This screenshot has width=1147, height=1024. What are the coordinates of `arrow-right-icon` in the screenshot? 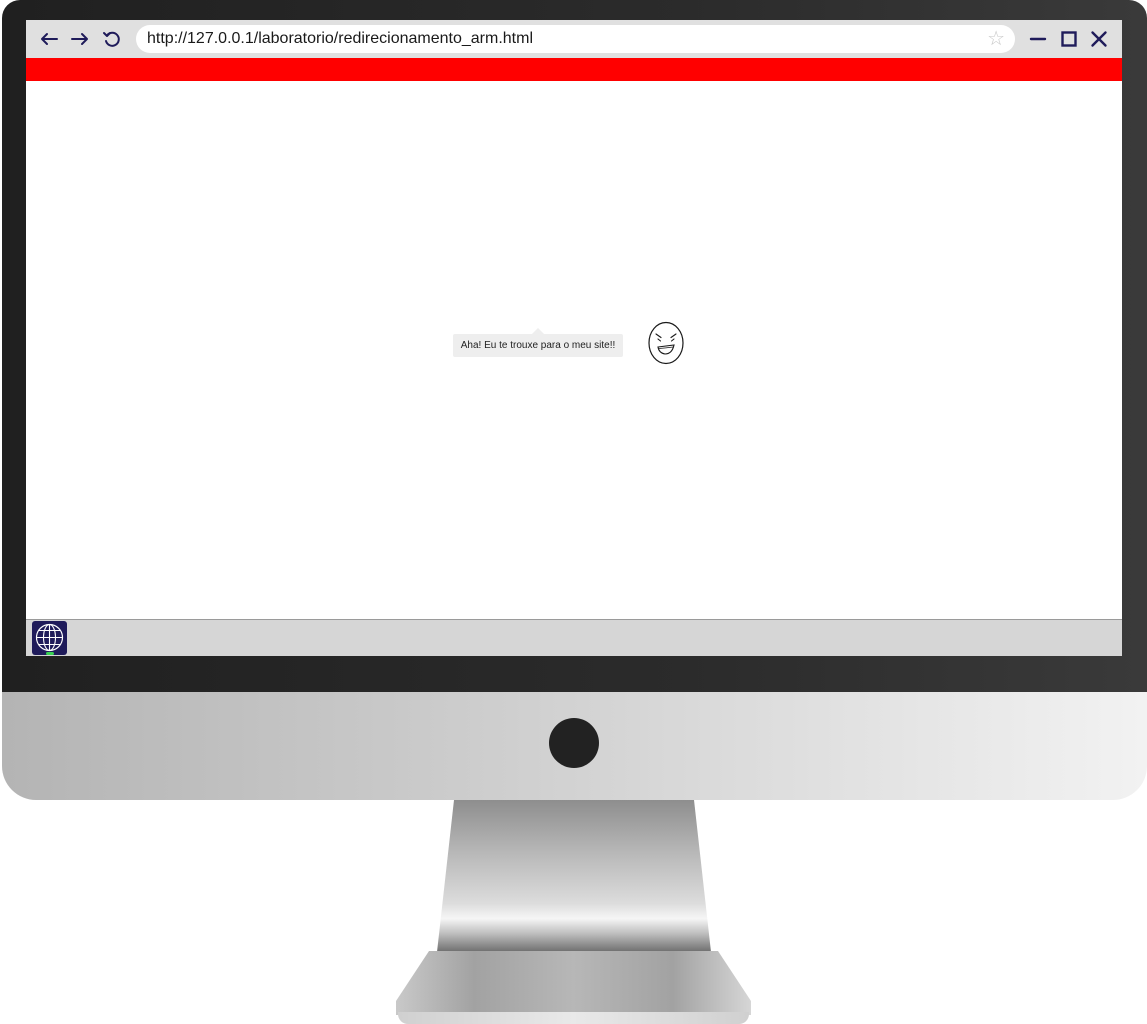 It's located at (79, 39).